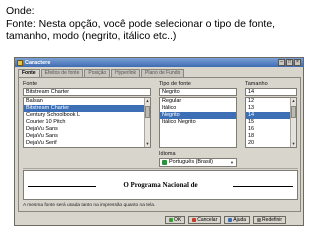 The height and width of the screenshot is (240, 320). Describe the element at coordinates (38, 62) in the screenshot. I see `dialog-title: Caractere` at that location.